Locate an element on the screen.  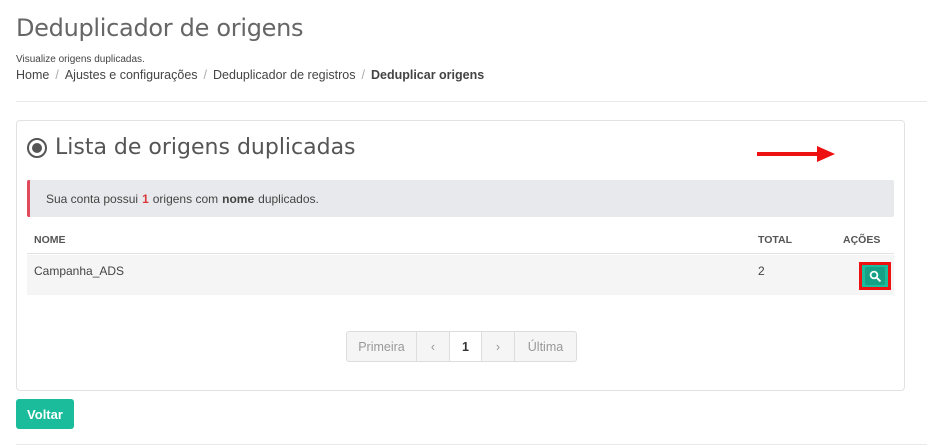
footer-divider is located at coordinates (471, 444).